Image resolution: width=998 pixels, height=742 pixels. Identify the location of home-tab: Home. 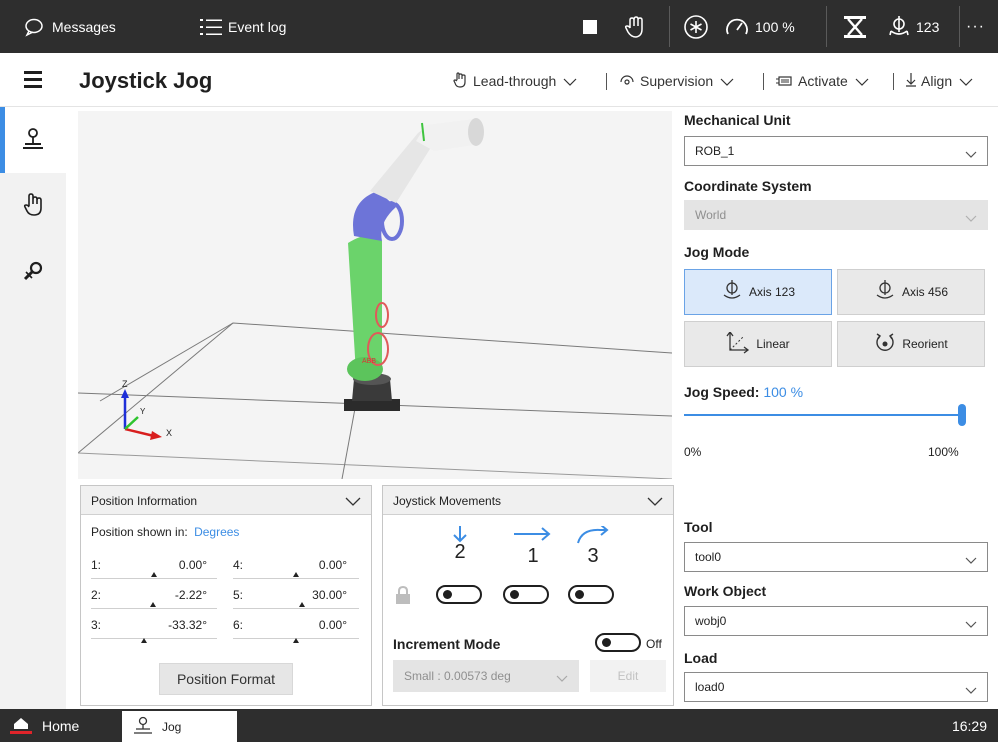
(61, 725).